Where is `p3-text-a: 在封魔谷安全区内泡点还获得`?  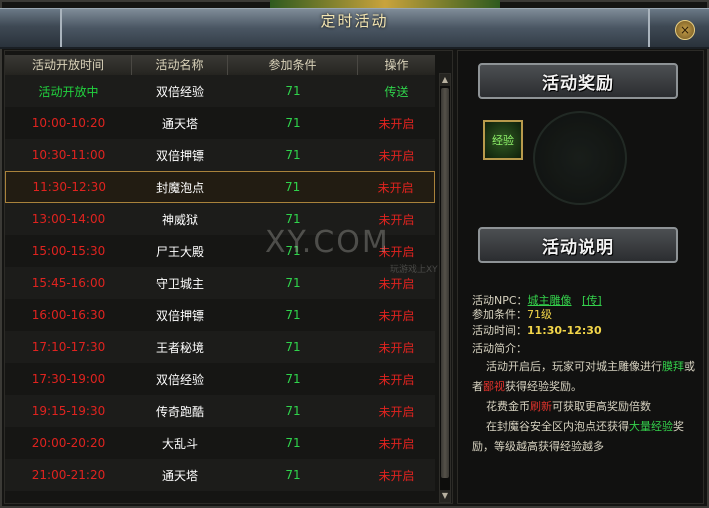
p3-text-a: 在封魔谷安全区内泡点还获得 is located at coordinates (557, 426).